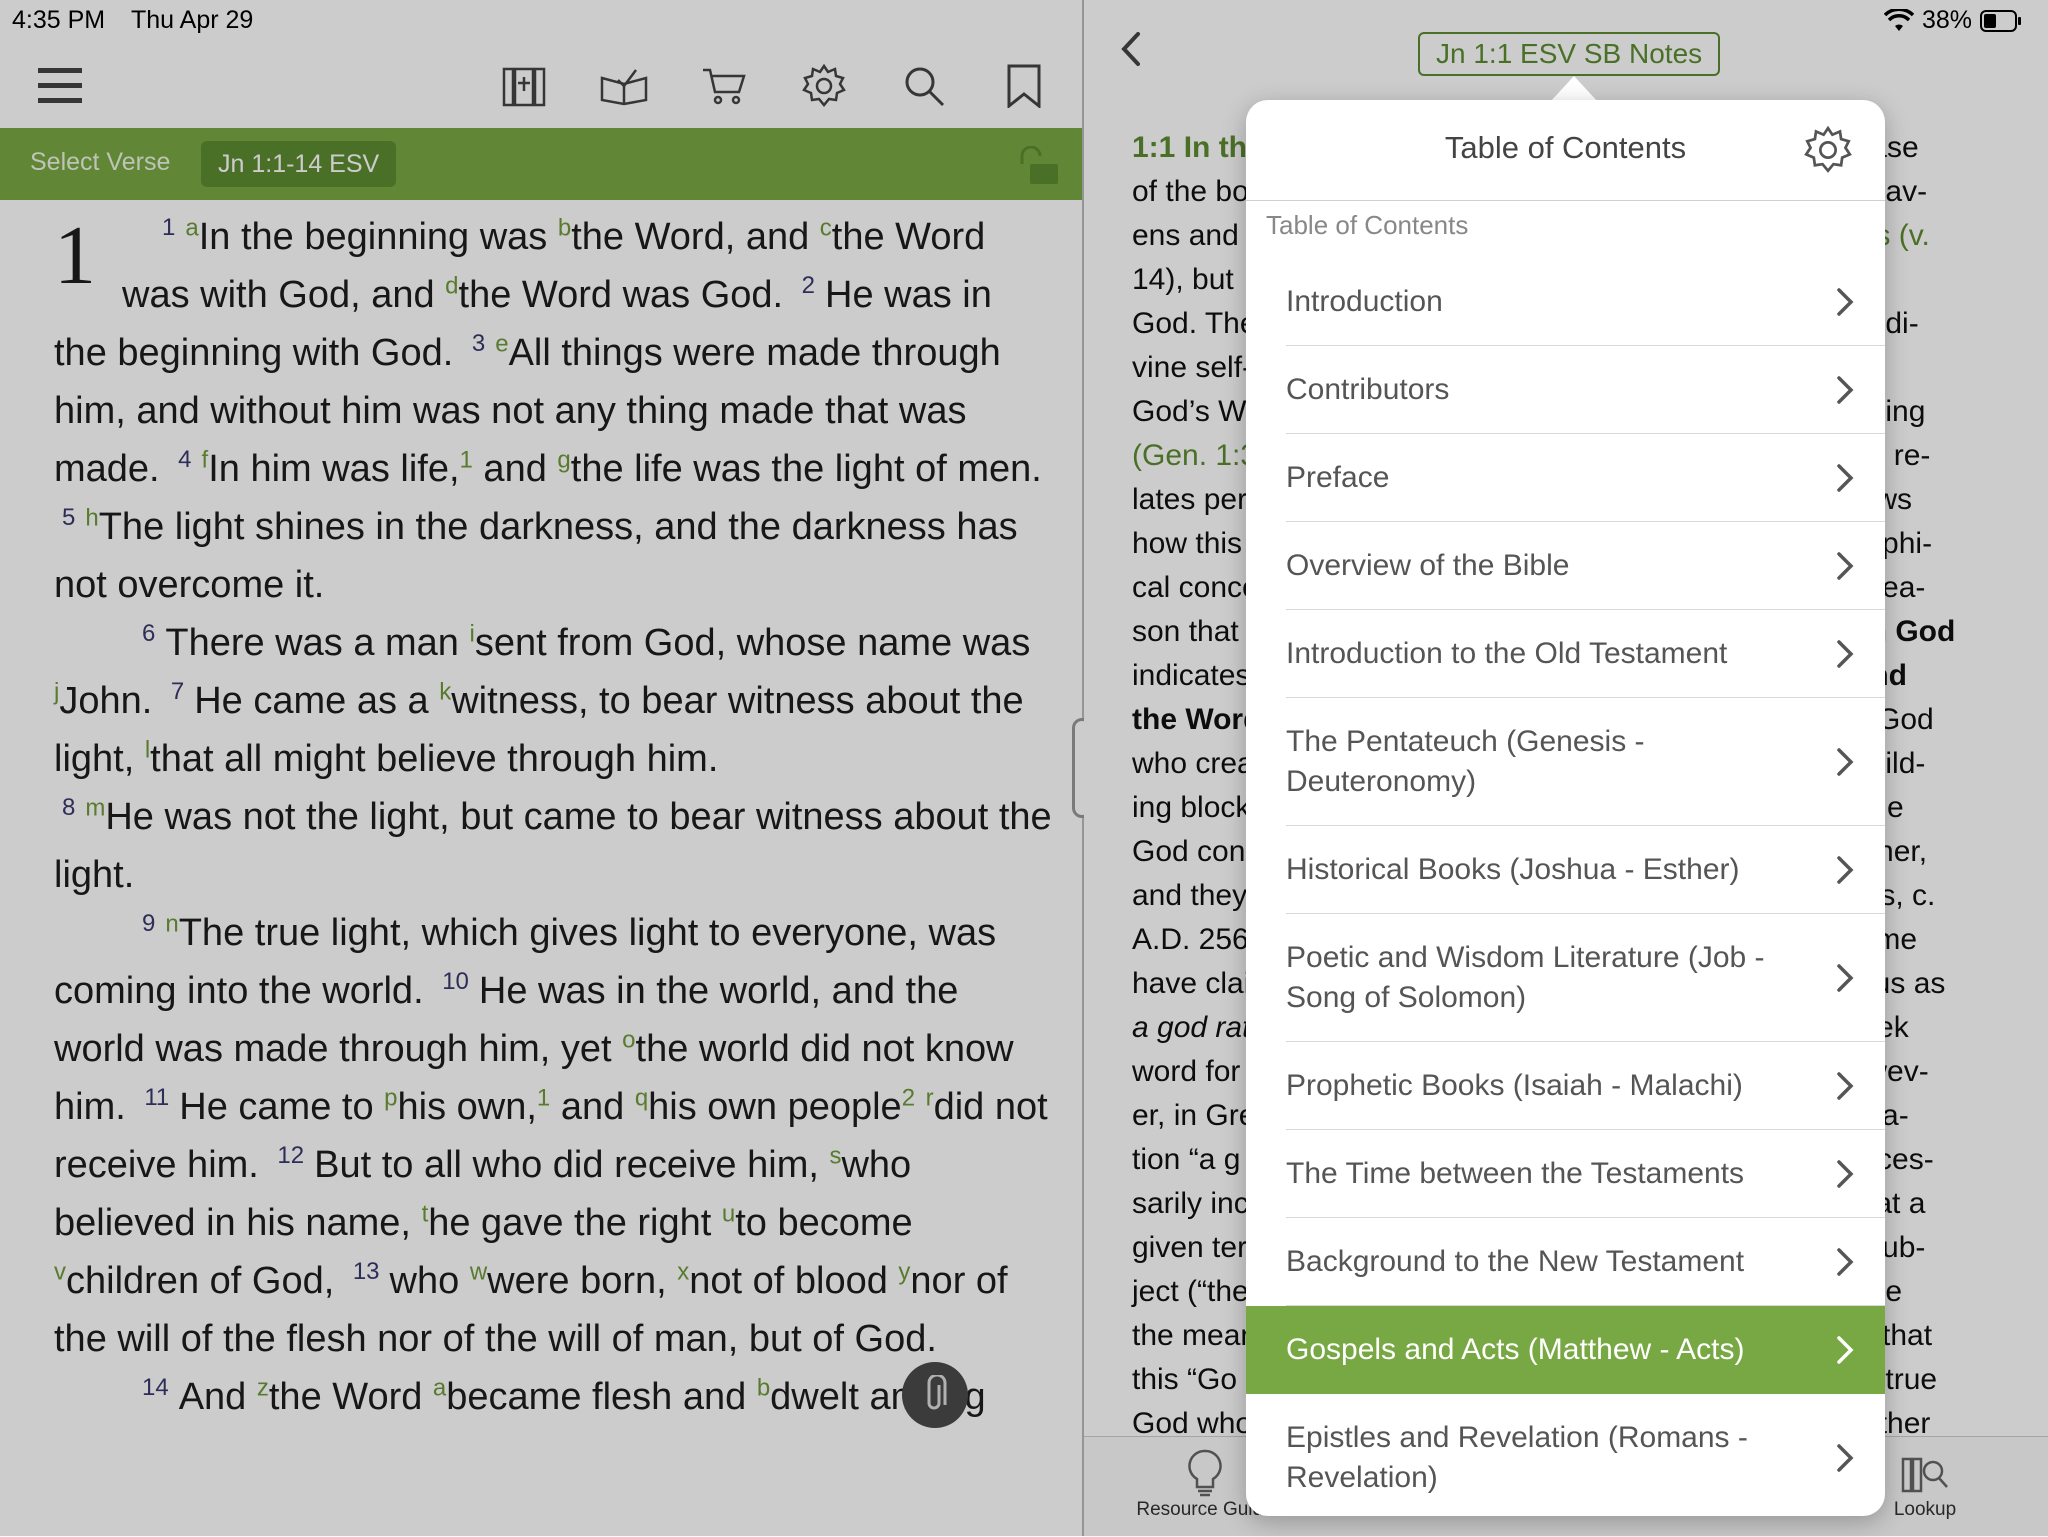 The height and width of the screenshot is (1537, 2048). Describe the element at coordinates (205, 1281) in the screenshot. I see `verse-text: children of God,` at that location.